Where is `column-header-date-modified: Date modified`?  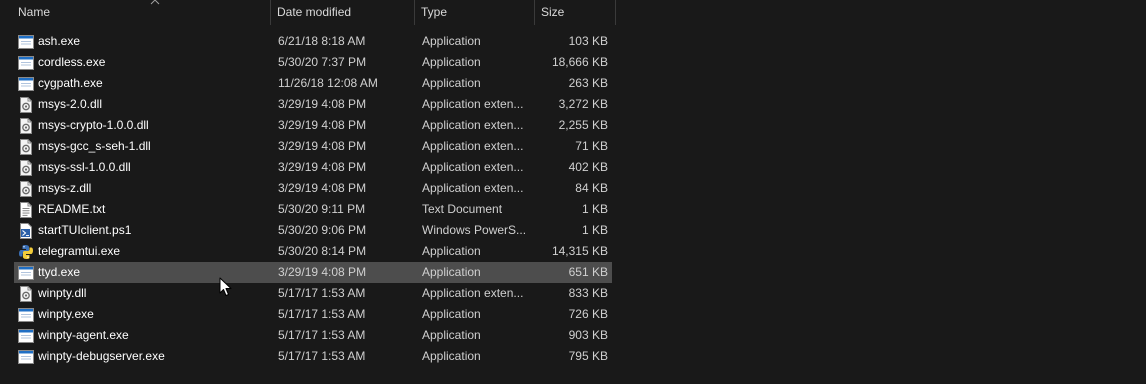
column-header-date-modified: Date modified is located at coordinates (343, 12).